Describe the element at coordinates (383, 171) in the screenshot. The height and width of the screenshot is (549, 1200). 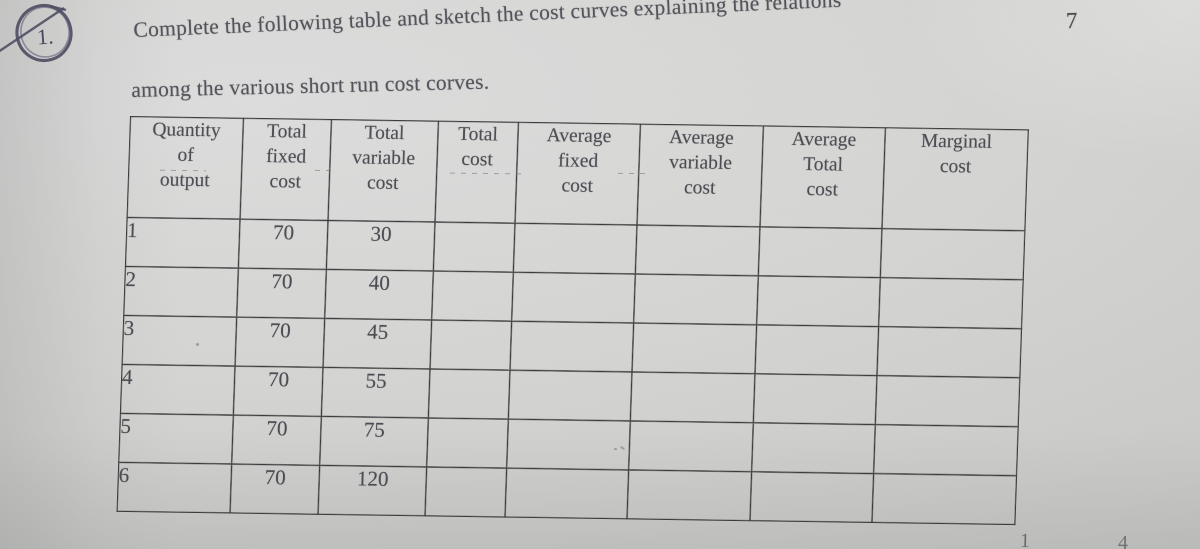
I see `header-total-variable-cost: Total variable cost` at that location.